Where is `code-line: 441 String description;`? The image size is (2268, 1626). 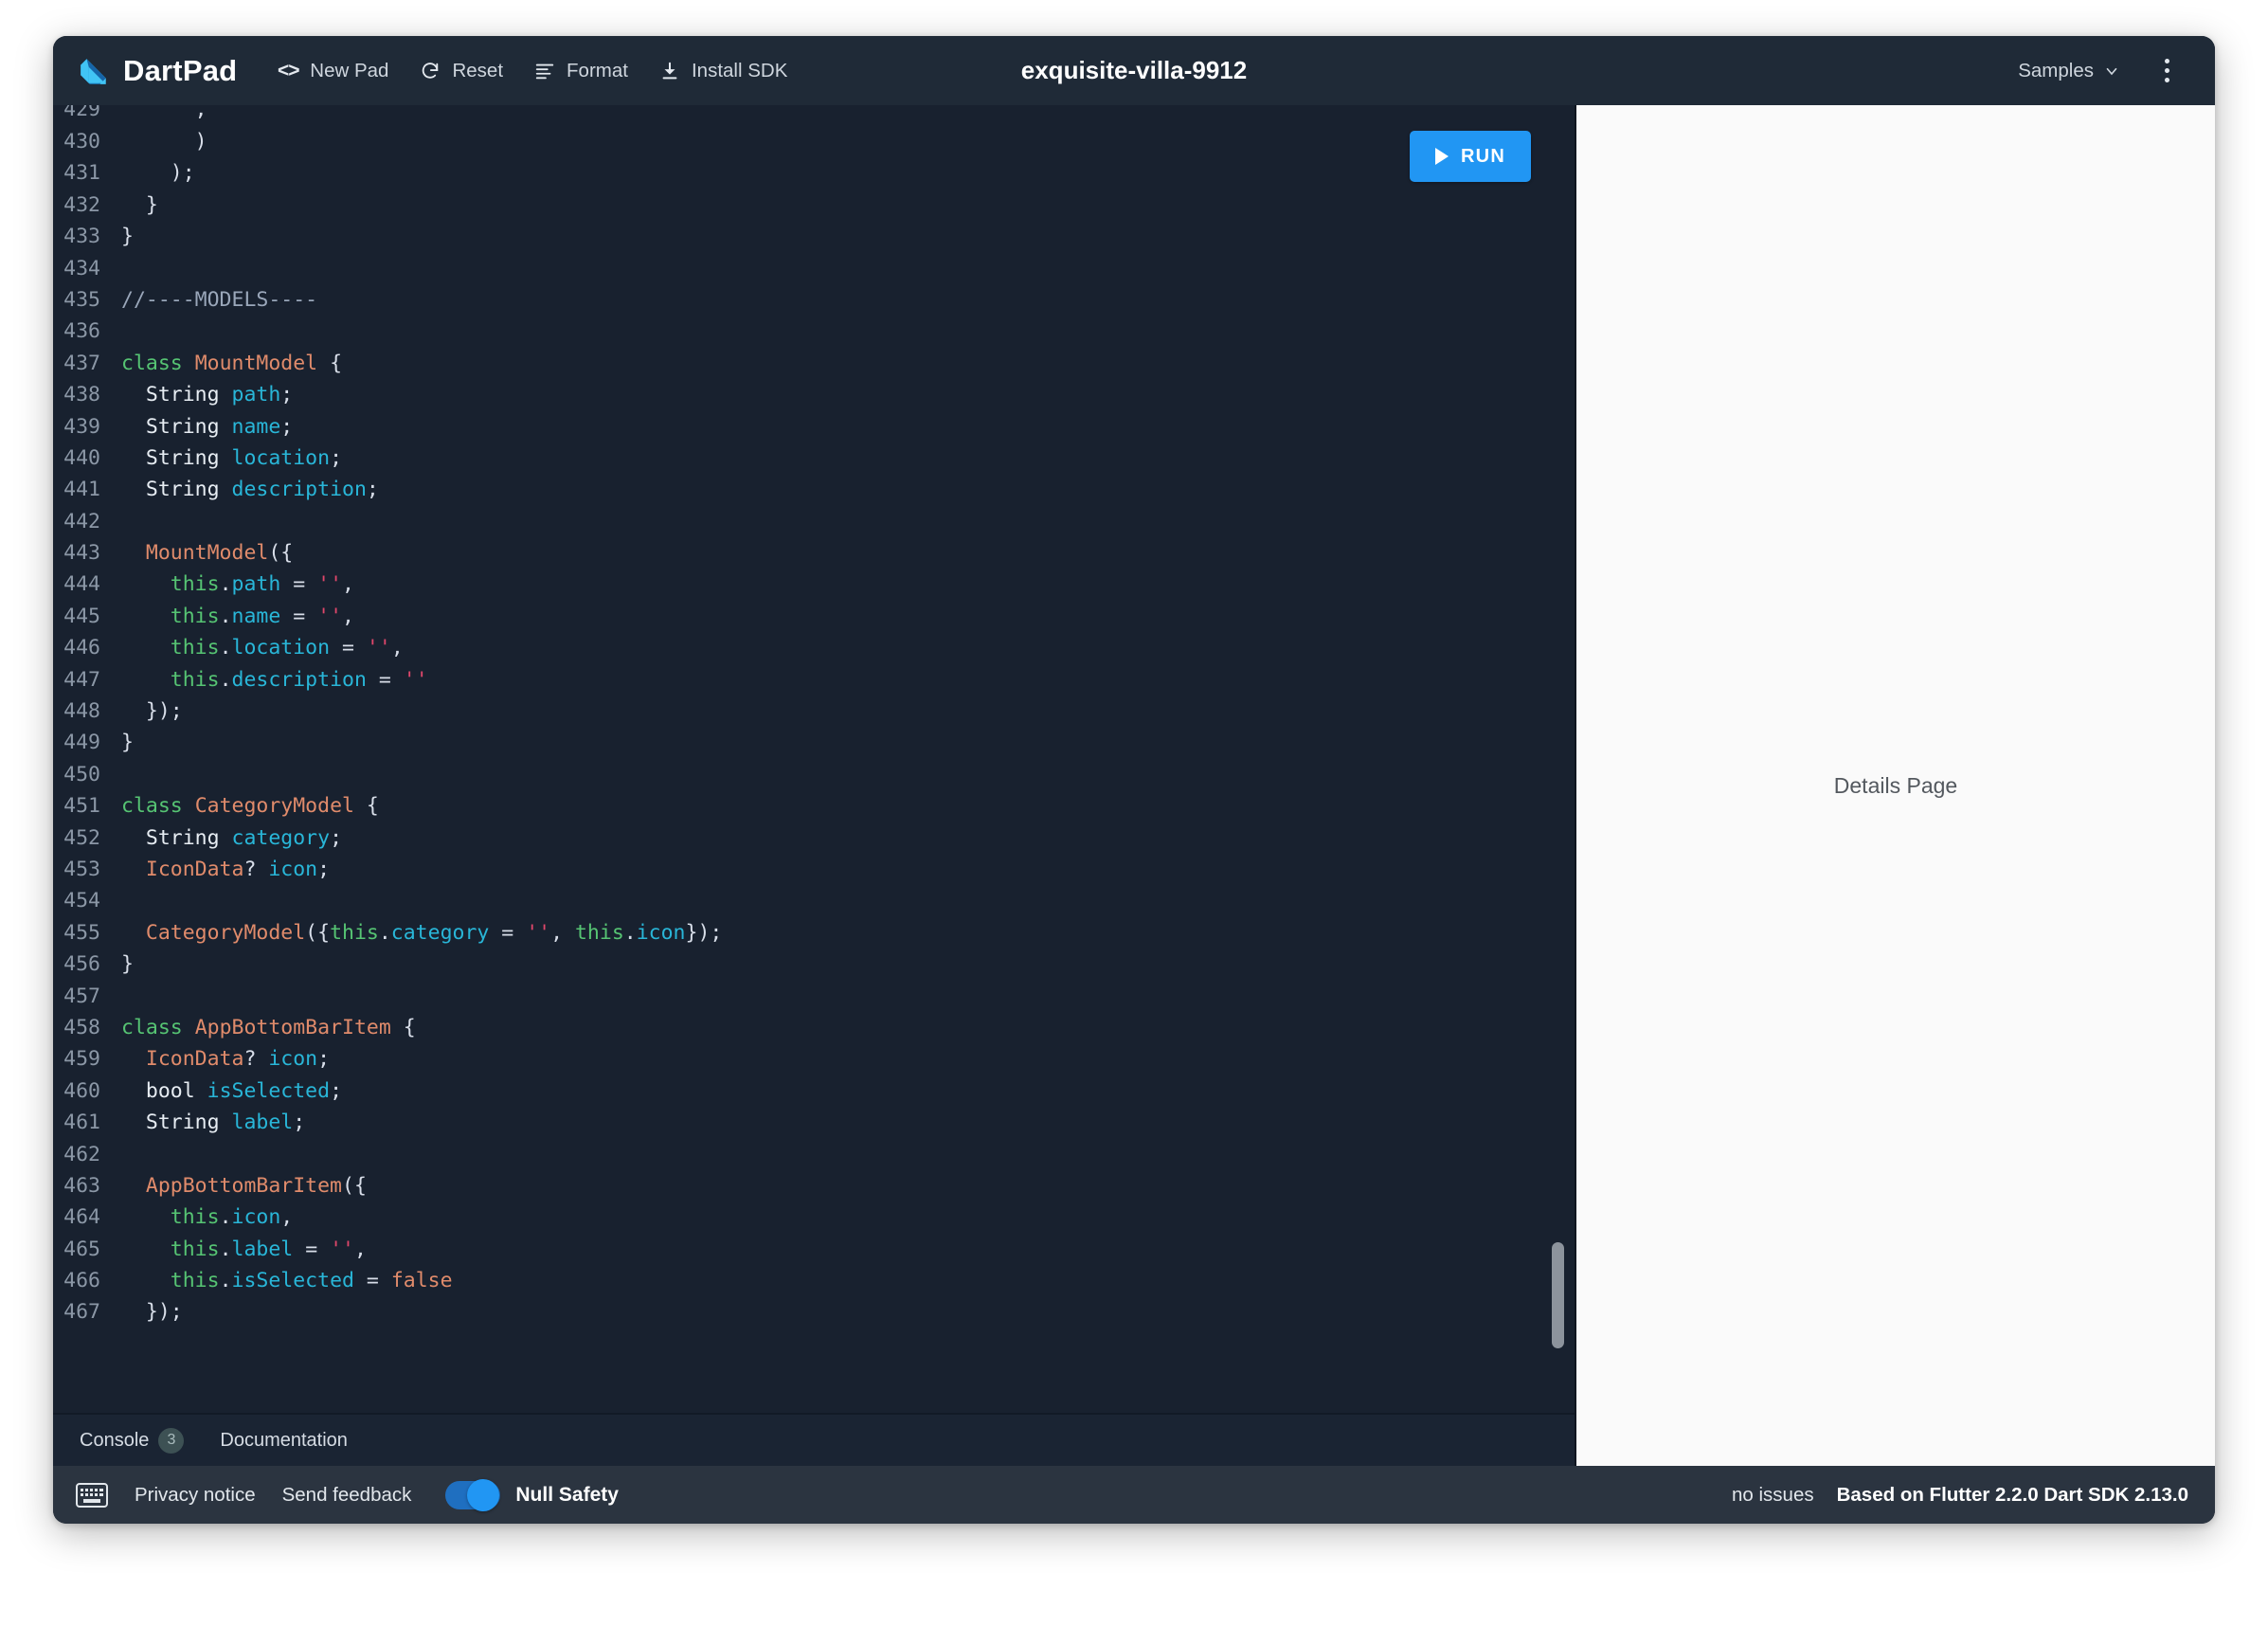
code-line: 441 String description; is located at coordinates (814, 489).